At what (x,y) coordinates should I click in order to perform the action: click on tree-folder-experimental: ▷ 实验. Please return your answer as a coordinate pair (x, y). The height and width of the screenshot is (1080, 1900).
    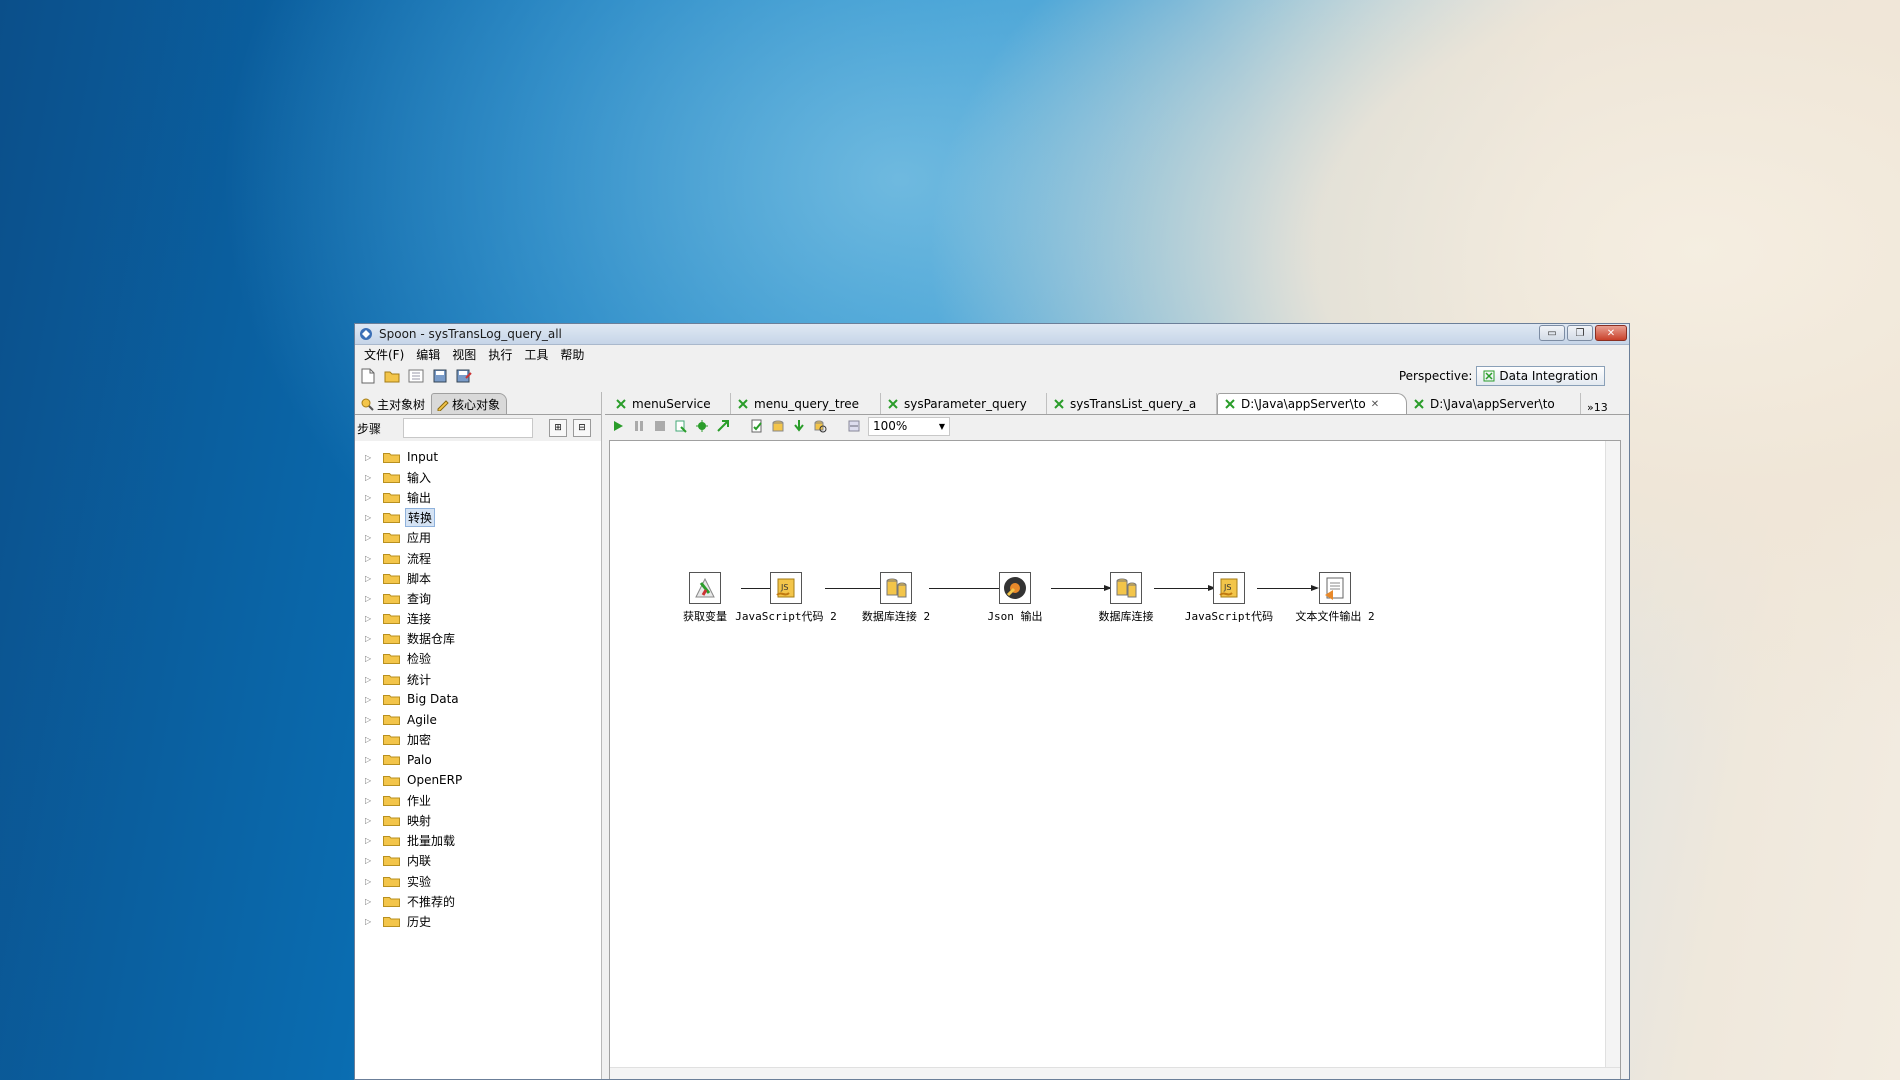
    Looking at the image, I should click on (478, 881).